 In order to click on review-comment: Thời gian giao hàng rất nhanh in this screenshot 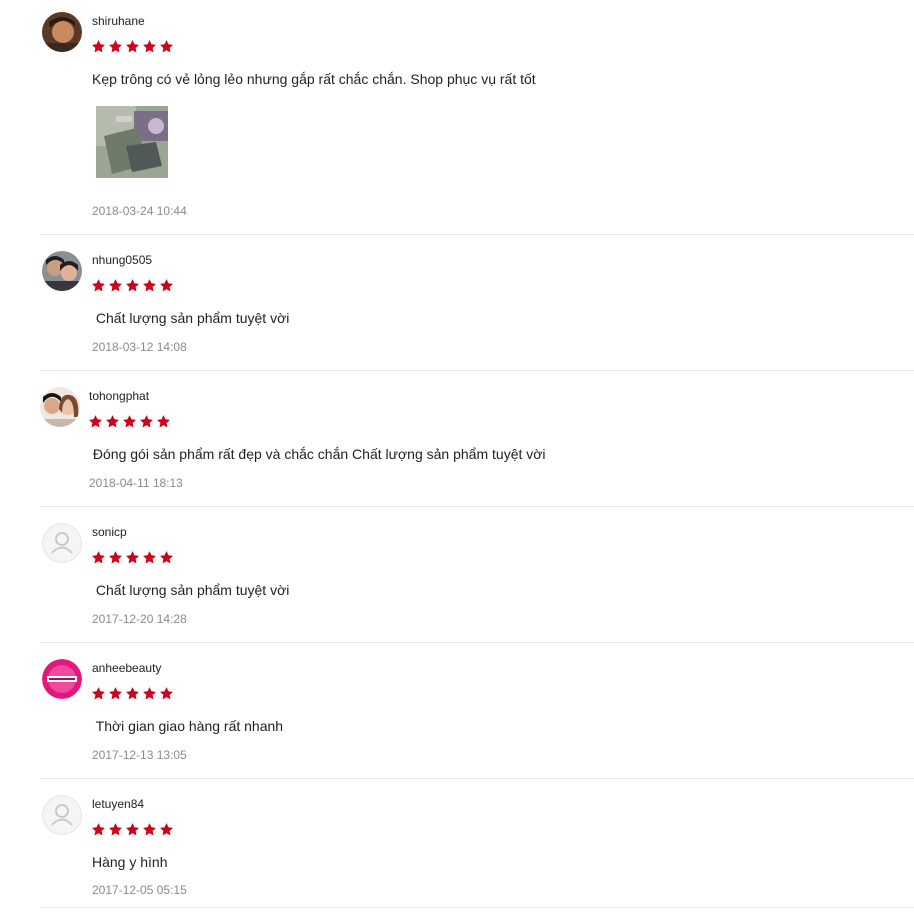, I will do `click(188, 726)`.